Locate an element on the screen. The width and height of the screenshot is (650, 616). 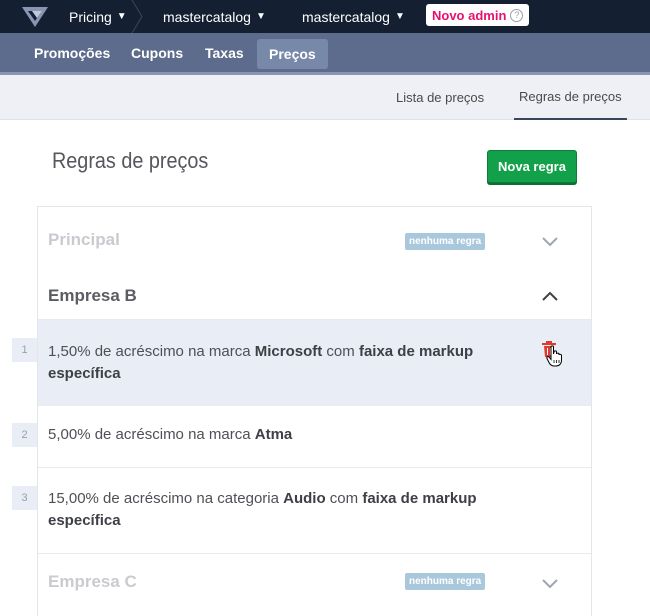
rule-text: 1,50% de acréscimo na marca is located at coordinates (151, 351).